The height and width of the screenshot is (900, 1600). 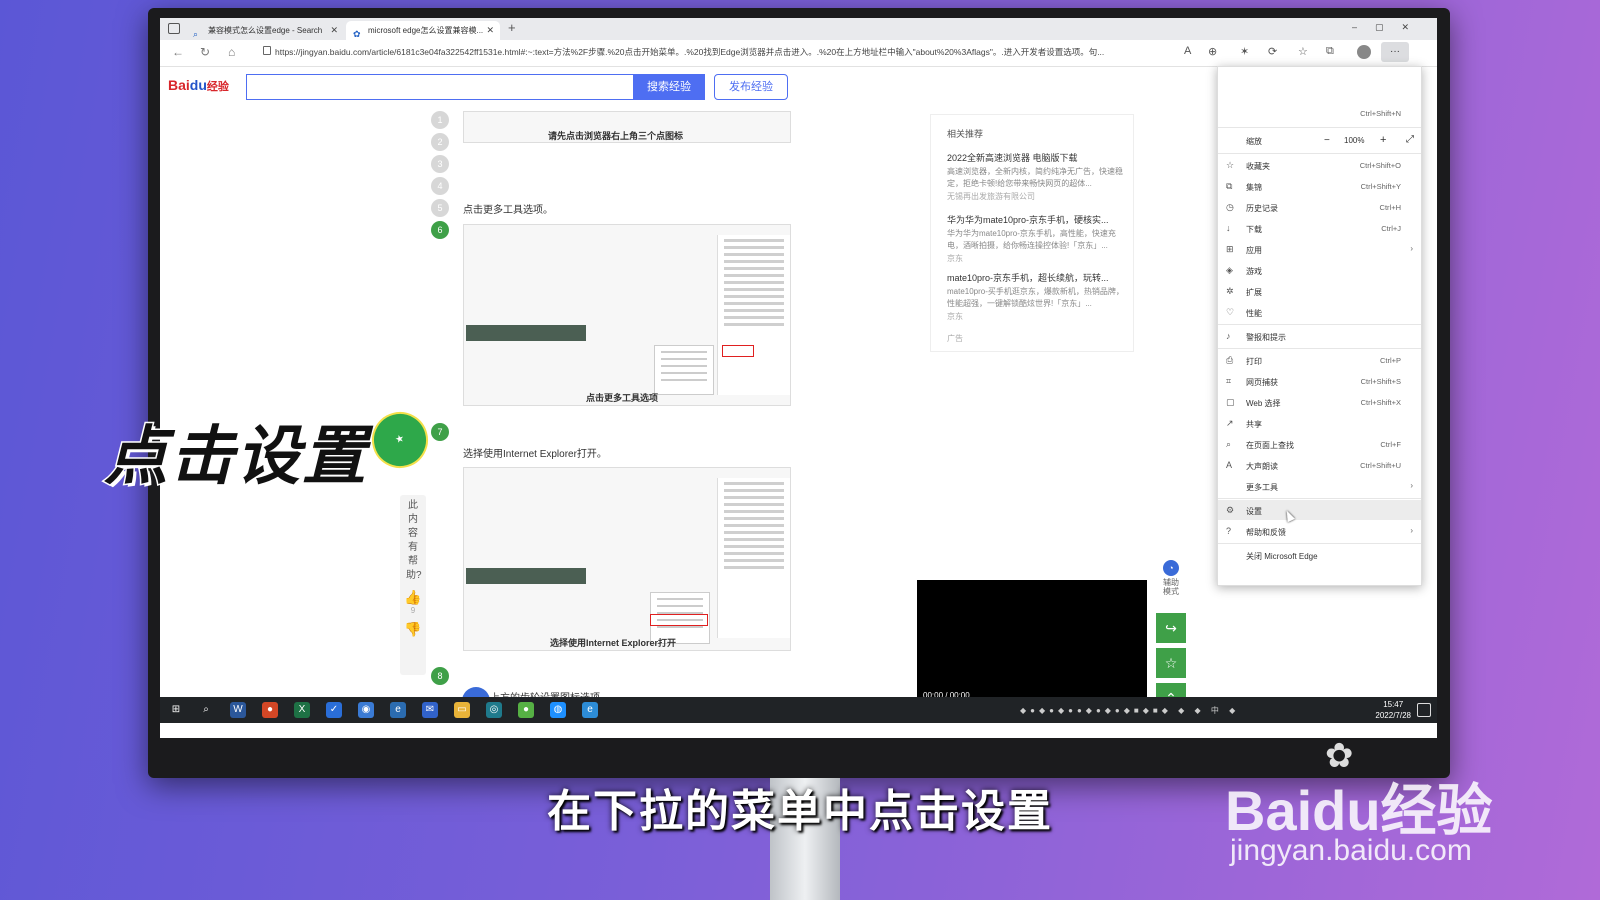 What do you see at coordinates (366, 710) in the screenshot?
I see `browser-icon: ◉` at bounding box center [366, 710].